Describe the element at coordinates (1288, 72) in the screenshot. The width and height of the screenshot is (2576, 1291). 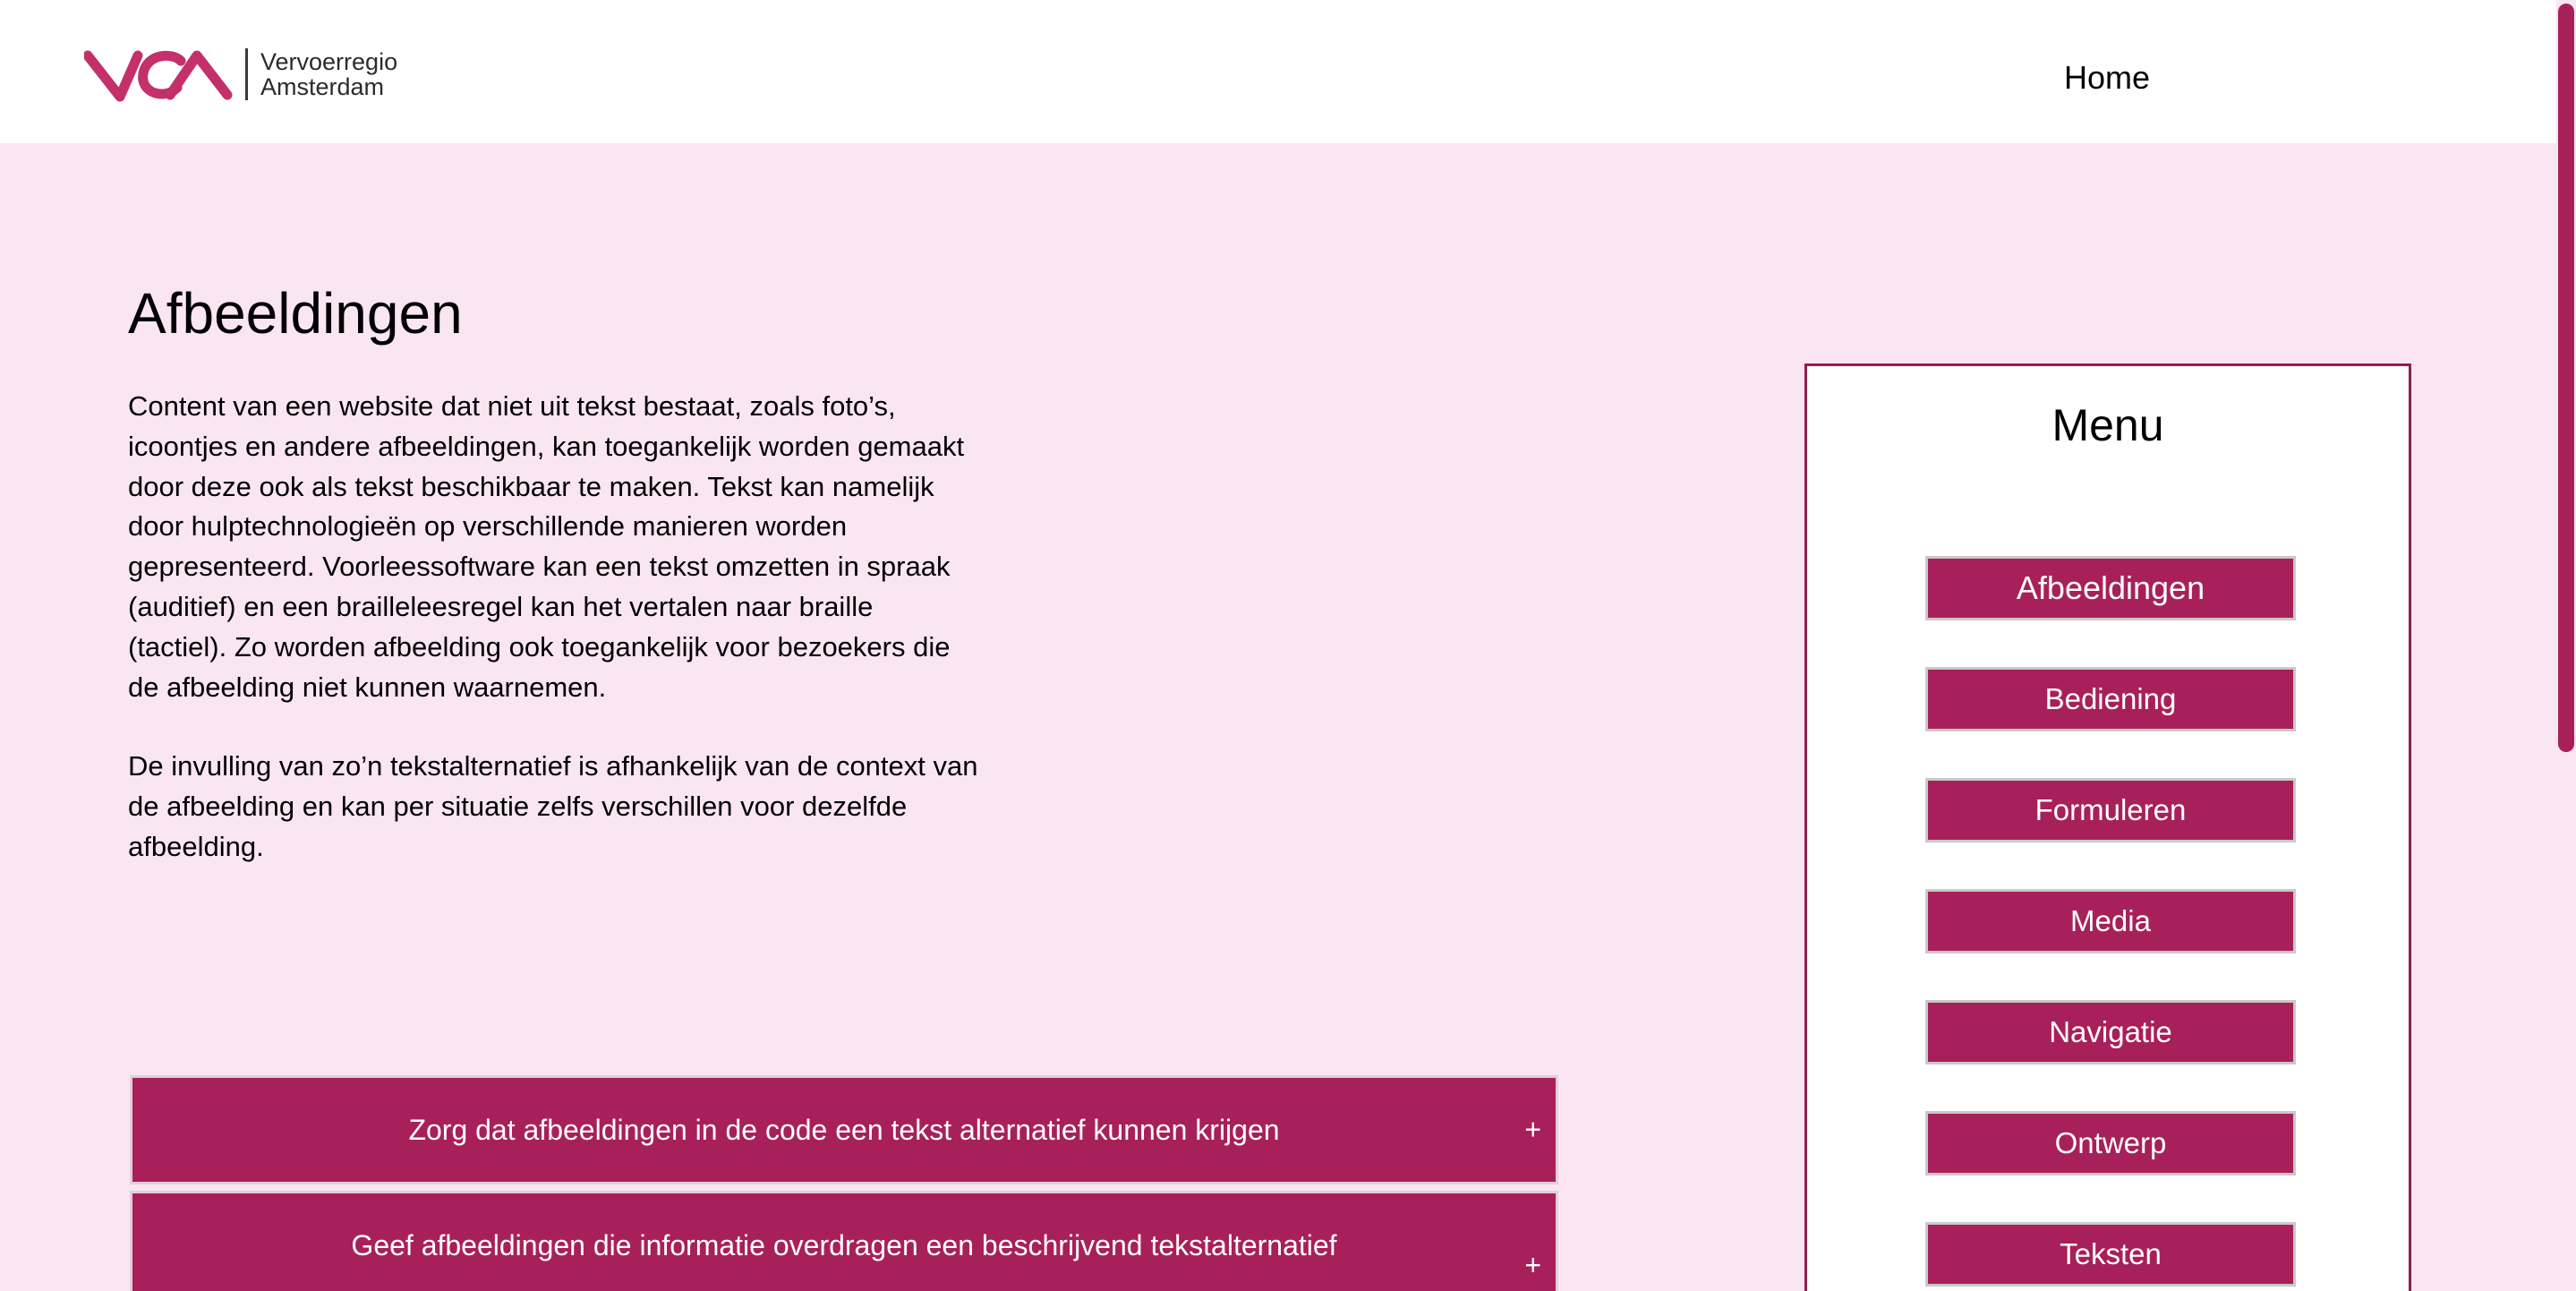
I see `site-header: Vervoerregio Amsterdam Home` at that location.